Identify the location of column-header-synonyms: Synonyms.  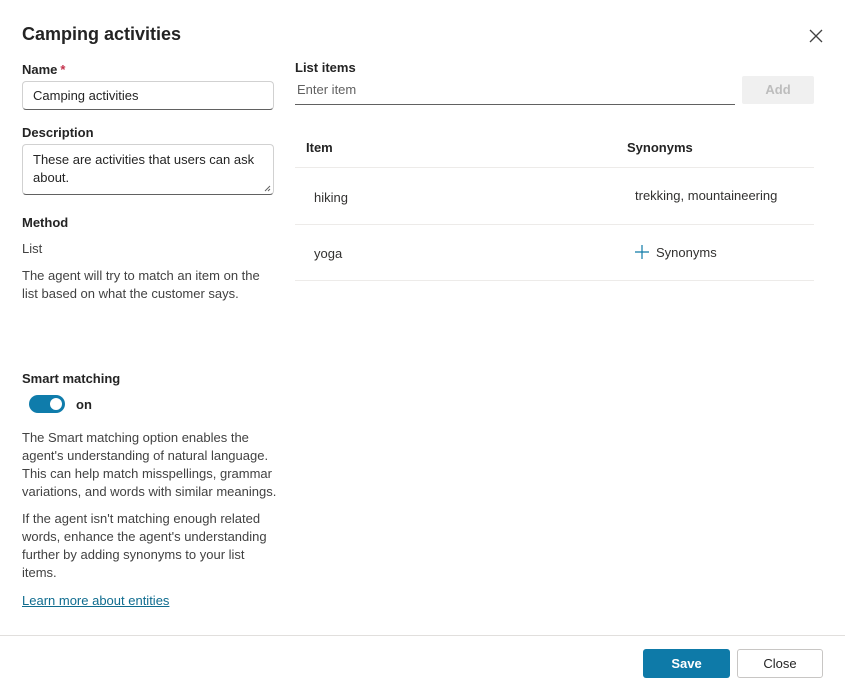
(660, 147).